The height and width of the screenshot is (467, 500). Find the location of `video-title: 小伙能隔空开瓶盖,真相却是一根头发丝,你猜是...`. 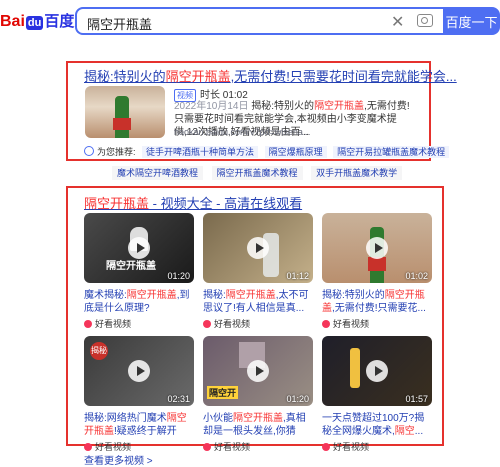

video-title: 小伙能隔空开瓶盖,真相却是一根头发丝,你猜是... is located at coordinates (254, 425).